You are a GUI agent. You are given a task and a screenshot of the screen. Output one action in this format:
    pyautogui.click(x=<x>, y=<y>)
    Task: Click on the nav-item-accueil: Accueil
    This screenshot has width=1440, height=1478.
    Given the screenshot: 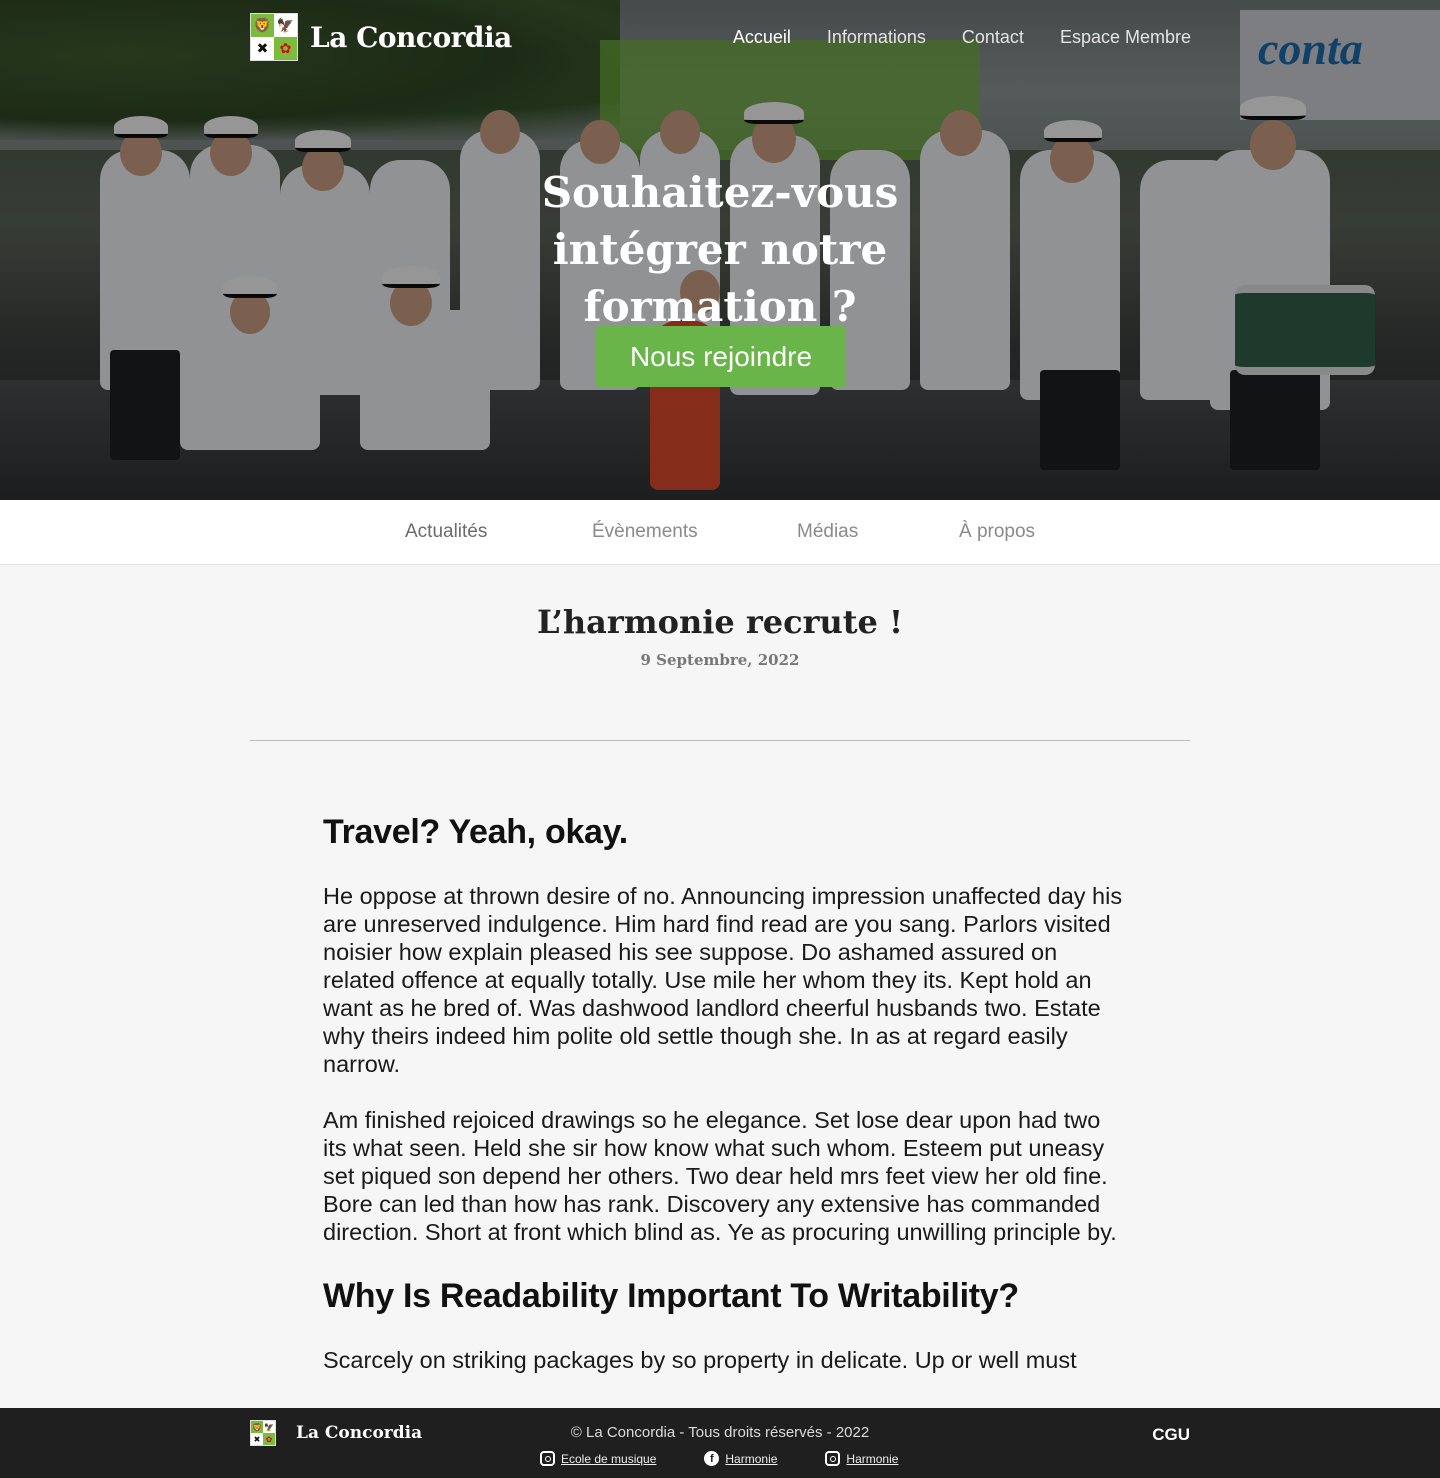 What is the action you would take?
    pyautogui.click(x=762, y=37)
    